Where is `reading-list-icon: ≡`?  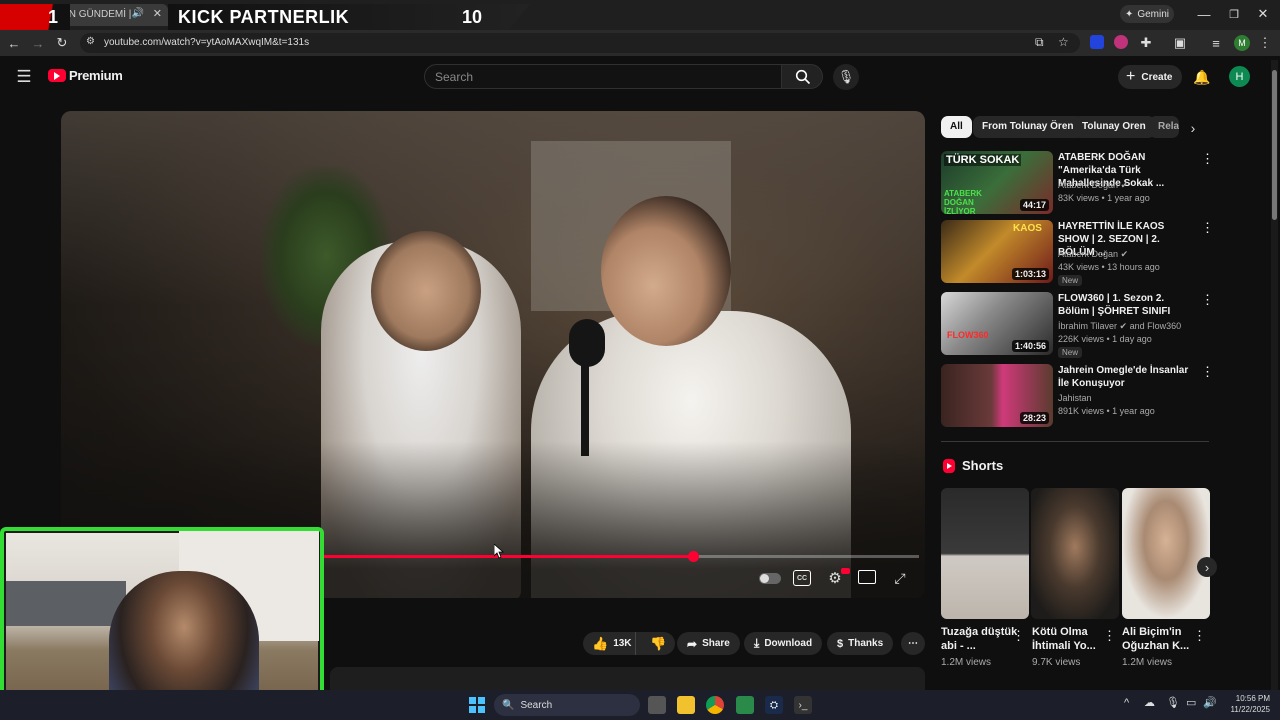 reading-list-icon: ≡ is located at coordinates (1216, 43).